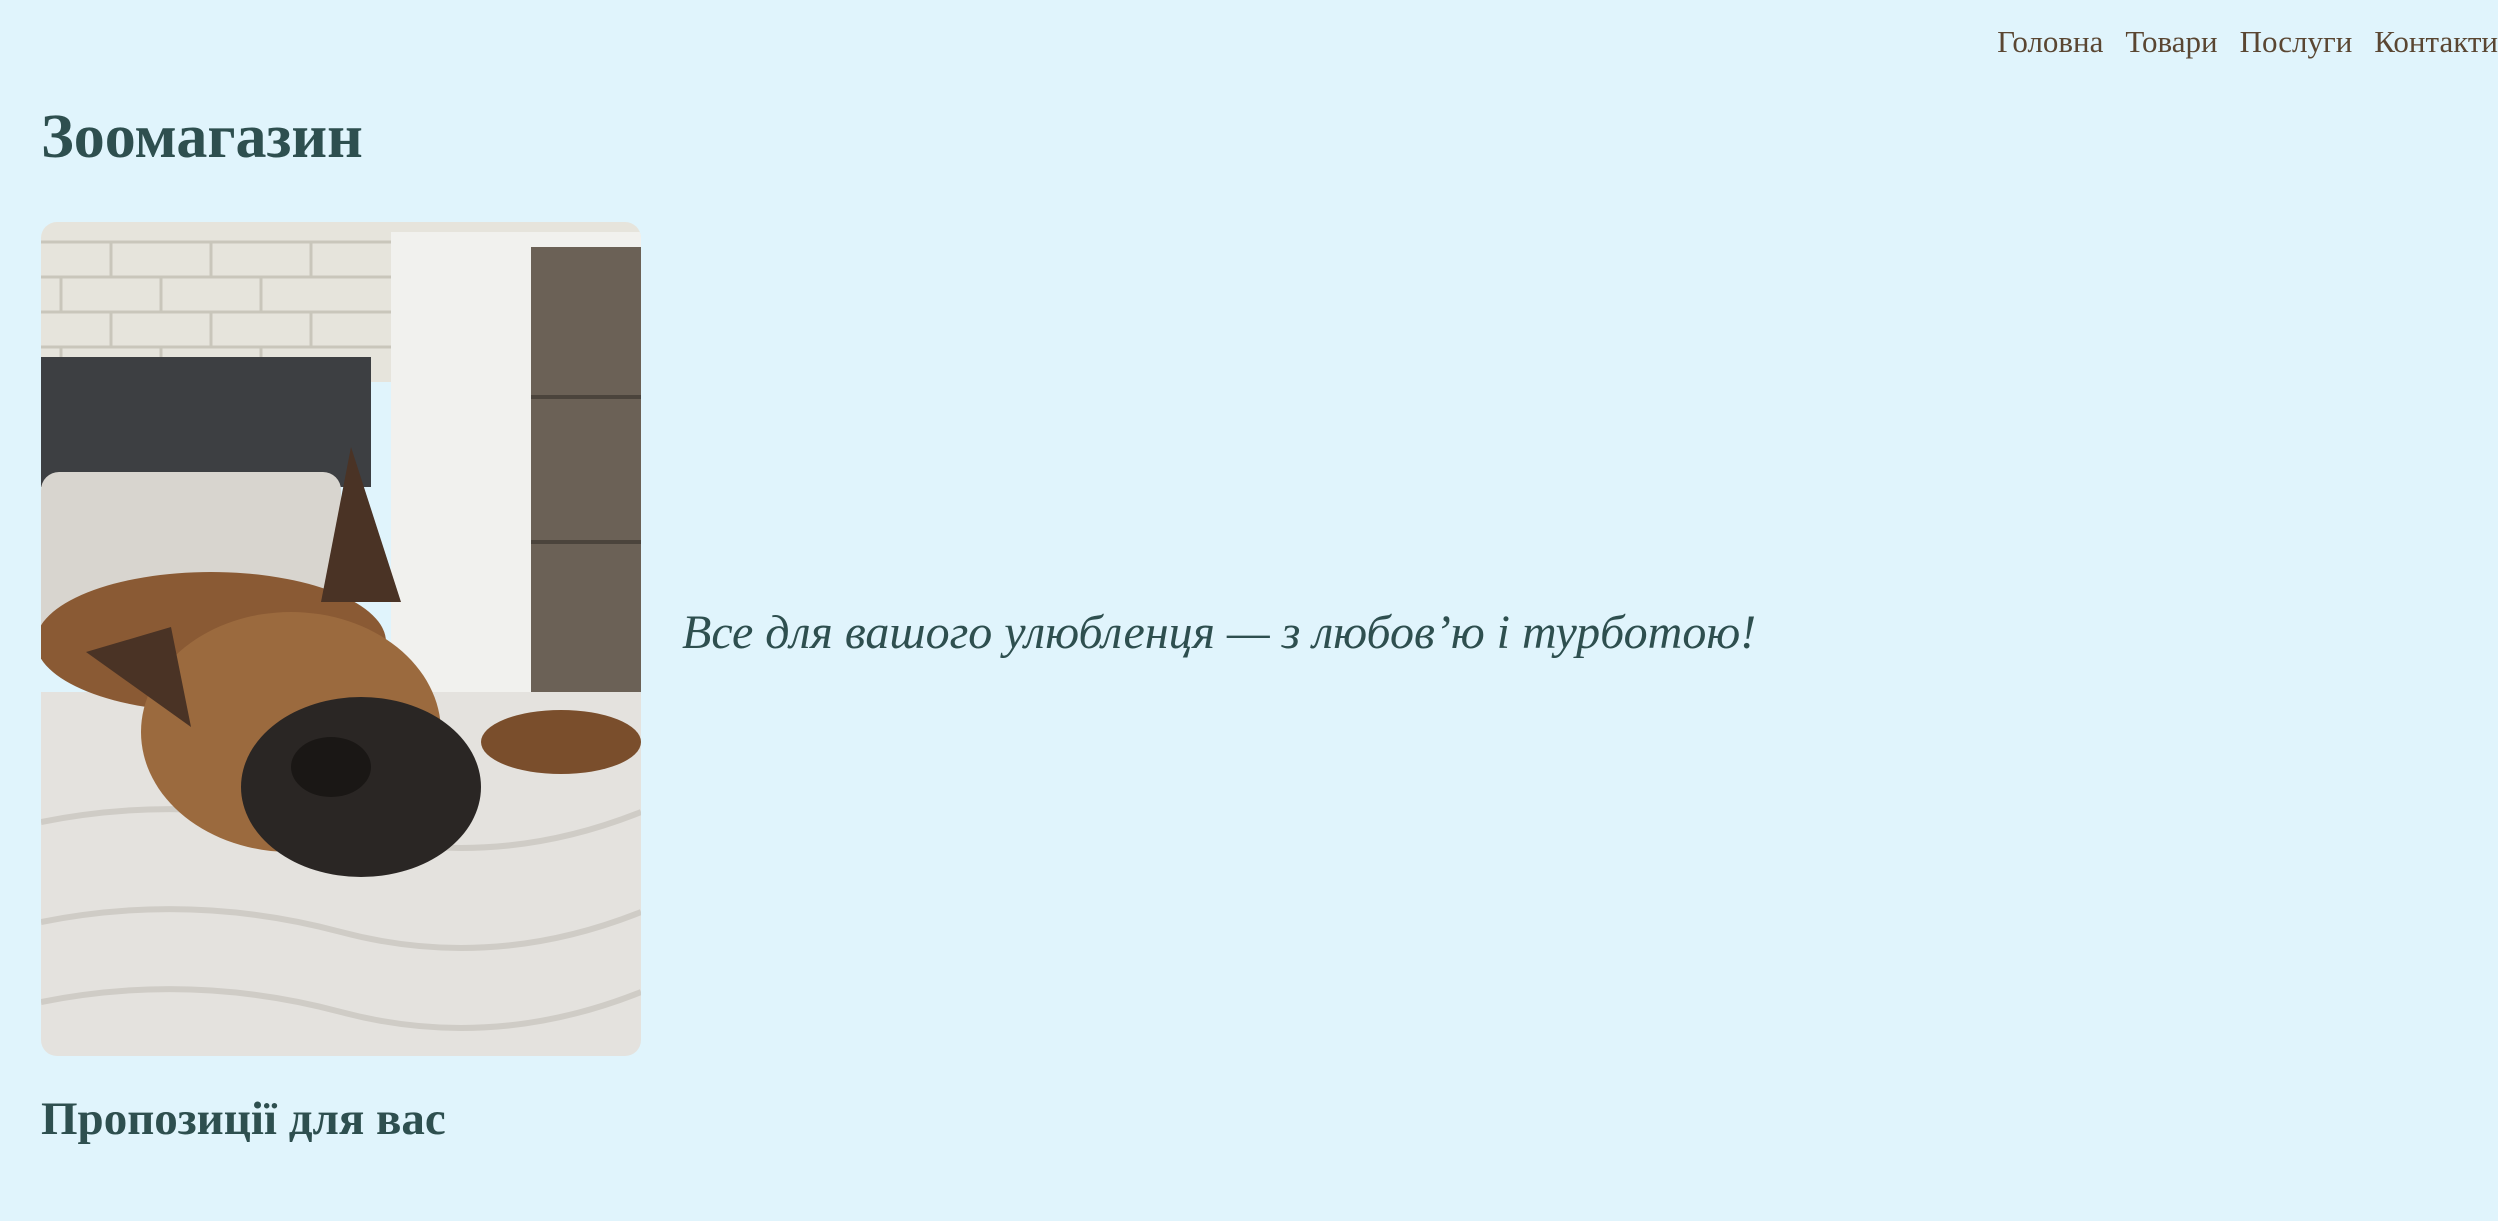 The image size is (2498, 1221). I want to click on nav-link-contacts: Контакти, so click(2436, 42).